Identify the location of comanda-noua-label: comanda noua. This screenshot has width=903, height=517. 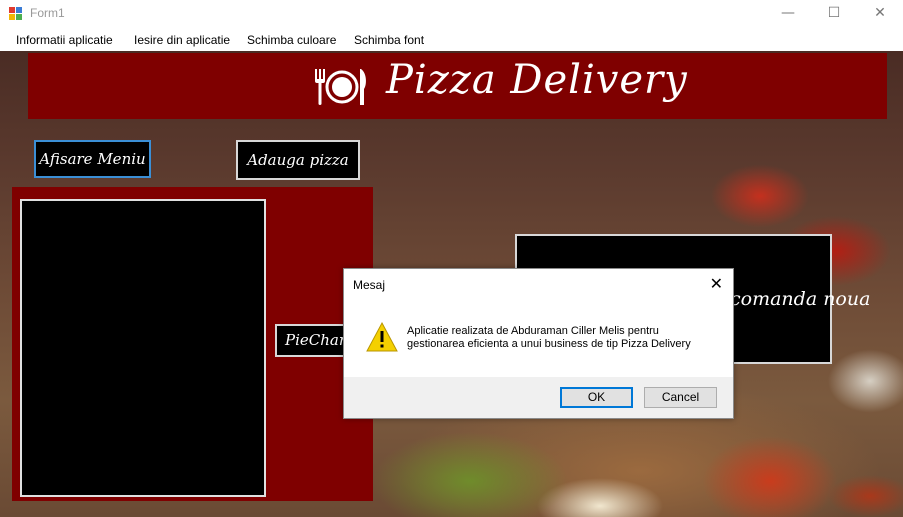
(800, 299).